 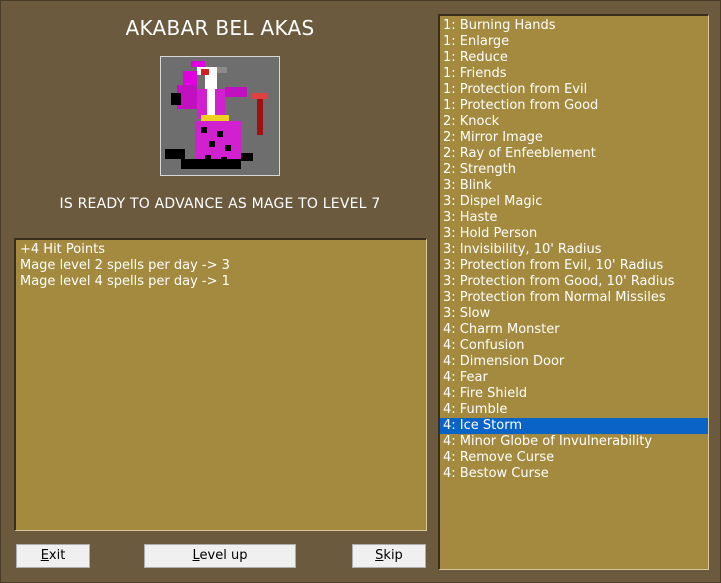 I want to click on spell-item: 1: Enlarge, so click(x=574, y=42).